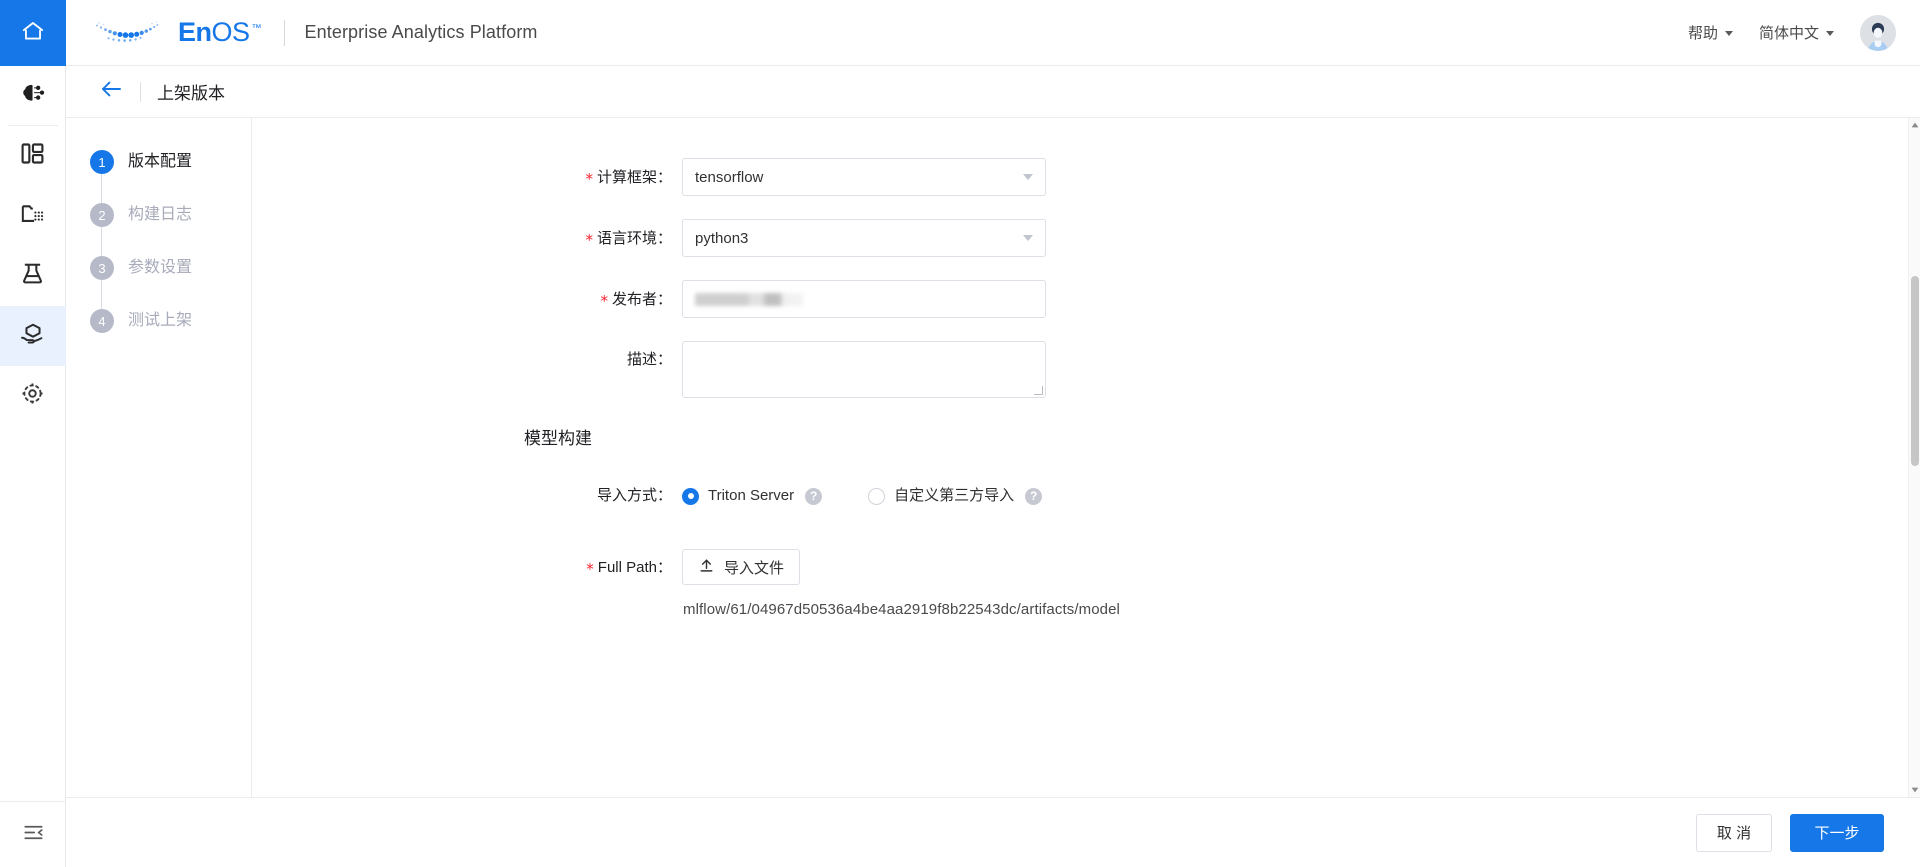  What do you see at coordinates (1080, 177) in the screenshot?
I see `field-row-framework: * 计算框架： tensorflow` at bounding box center [1080, 177].